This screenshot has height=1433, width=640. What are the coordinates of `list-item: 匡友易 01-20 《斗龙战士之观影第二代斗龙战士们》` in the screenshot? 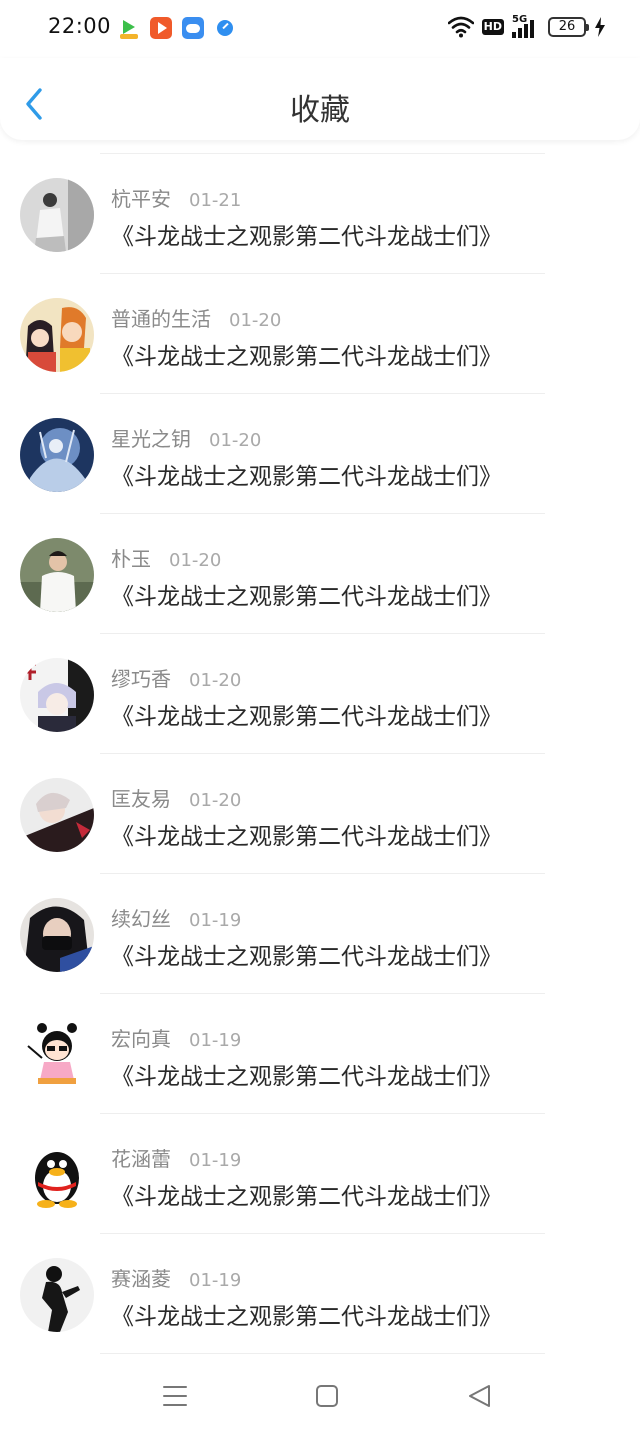 It's located at (320, 814).